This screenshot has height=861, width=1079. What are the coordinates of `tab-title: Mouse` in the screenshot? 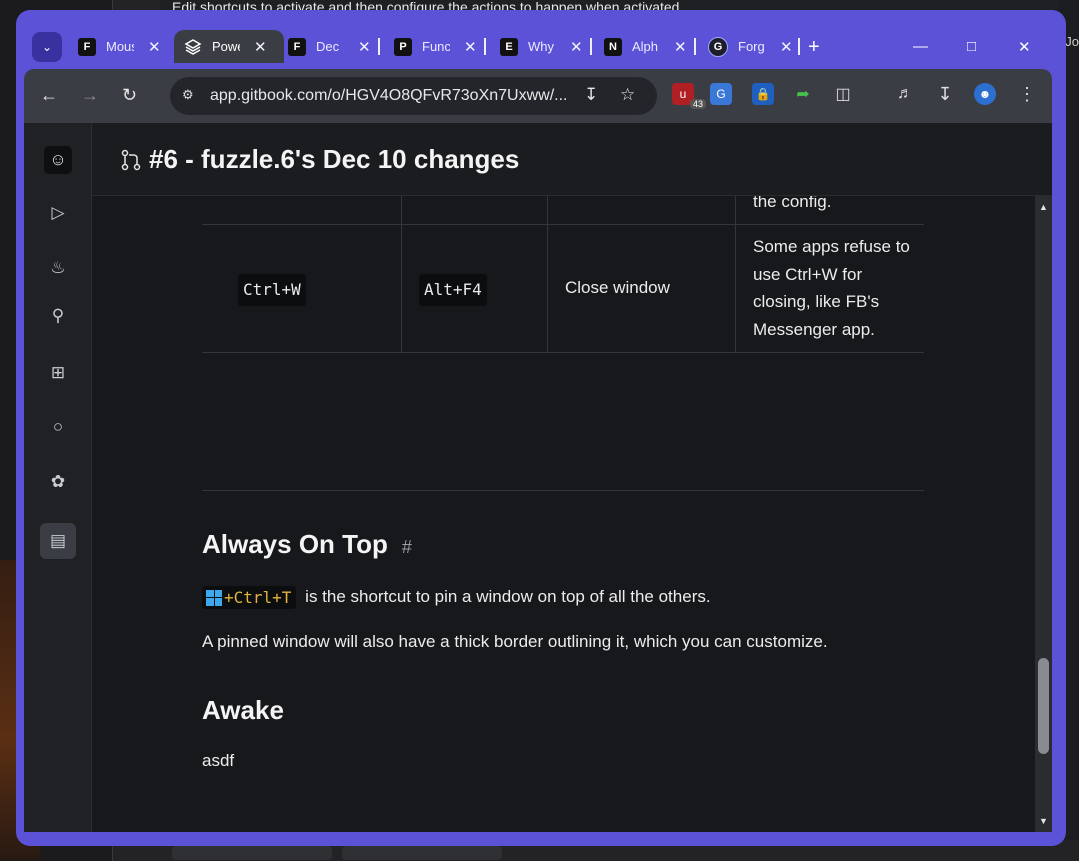 It's located at (120, 46).